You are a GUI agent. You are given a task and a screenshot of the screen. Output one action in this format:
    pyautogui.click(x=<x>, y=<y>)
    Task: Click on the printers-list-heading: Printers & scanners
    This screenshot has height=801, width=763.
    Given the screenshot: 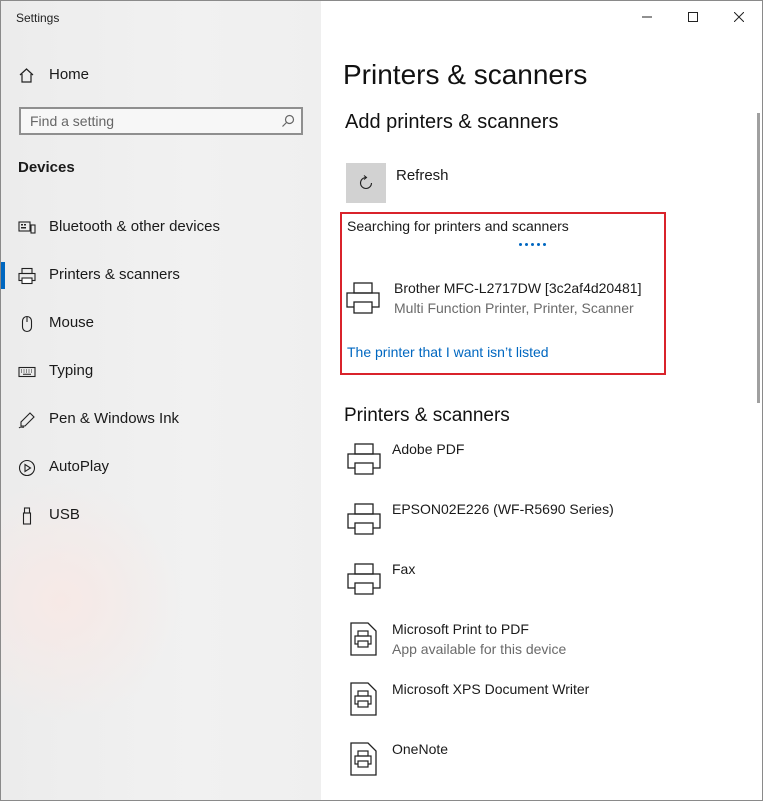 What is the action you would take?
    pyautogui.click(x=427, y=415)
    